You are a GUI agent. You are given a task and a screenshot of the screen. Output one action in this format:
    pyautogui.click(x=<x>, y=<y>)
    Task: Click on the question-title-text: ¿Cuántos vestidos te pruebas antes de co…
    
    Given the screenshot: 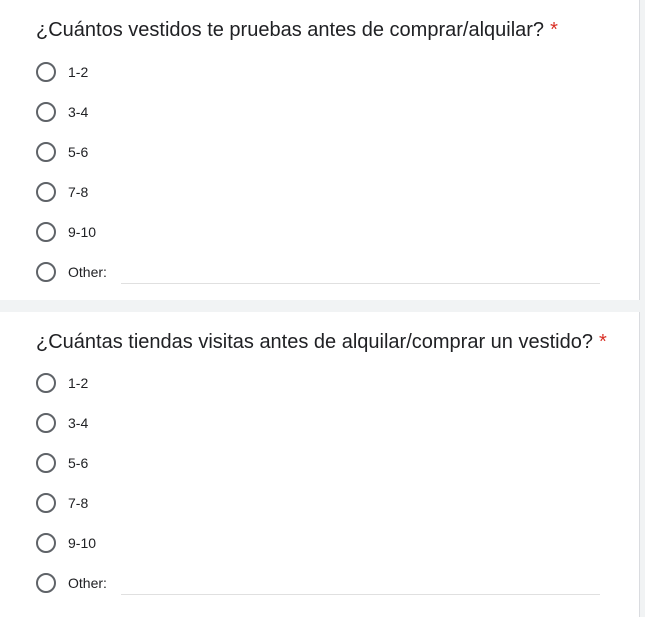 What is the action you would take?
    pyautogui.click(x=290, y=30)
    